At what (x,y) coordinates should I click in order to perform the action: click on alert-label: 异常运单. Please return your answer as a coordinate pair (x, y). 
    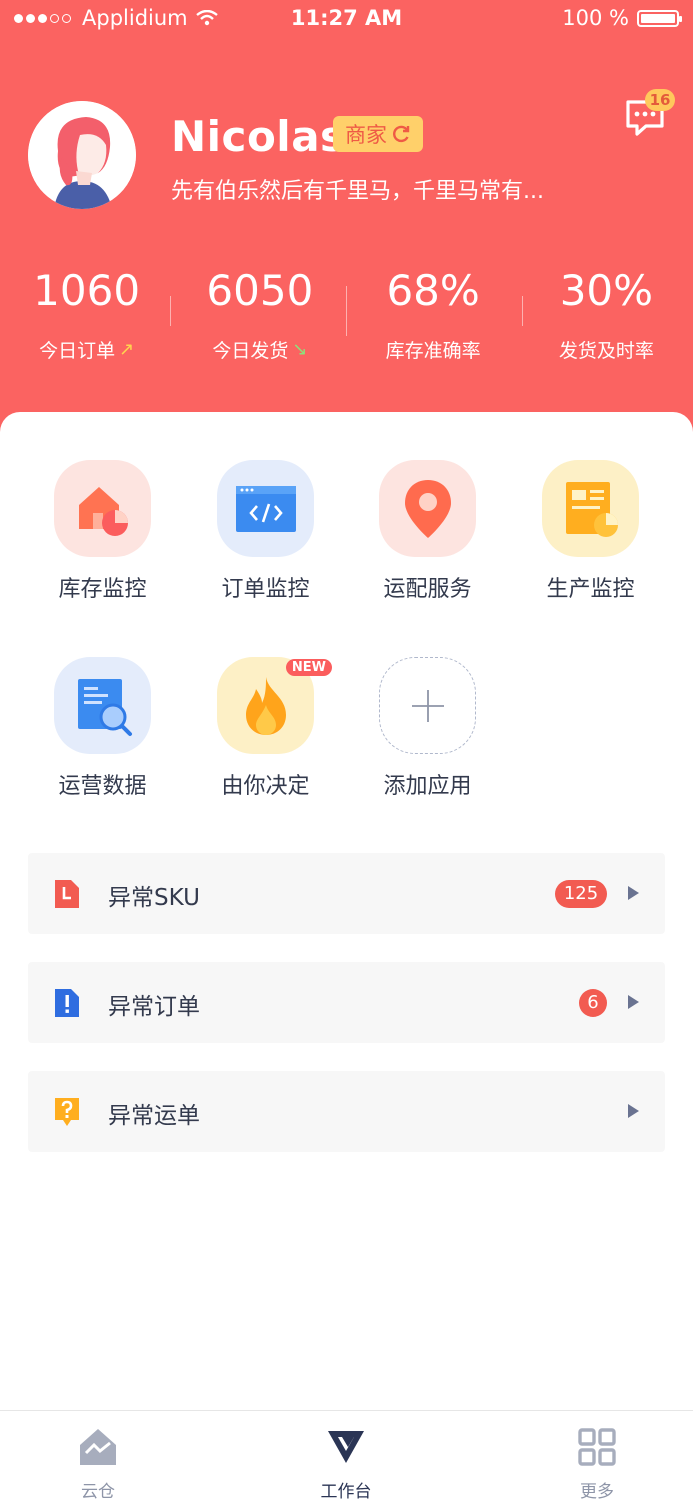
    Looking at the image, I should click on (154, 1116).